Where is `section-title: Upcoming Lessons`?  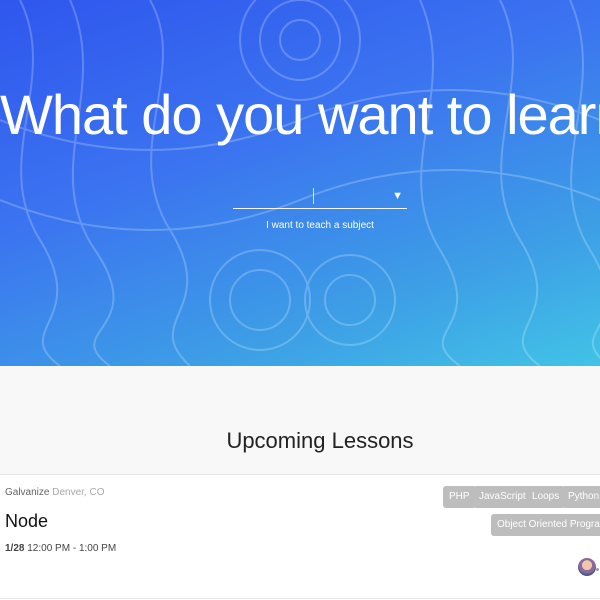 section-title: Upcoming Lessons is located at coordinates (320, 440).